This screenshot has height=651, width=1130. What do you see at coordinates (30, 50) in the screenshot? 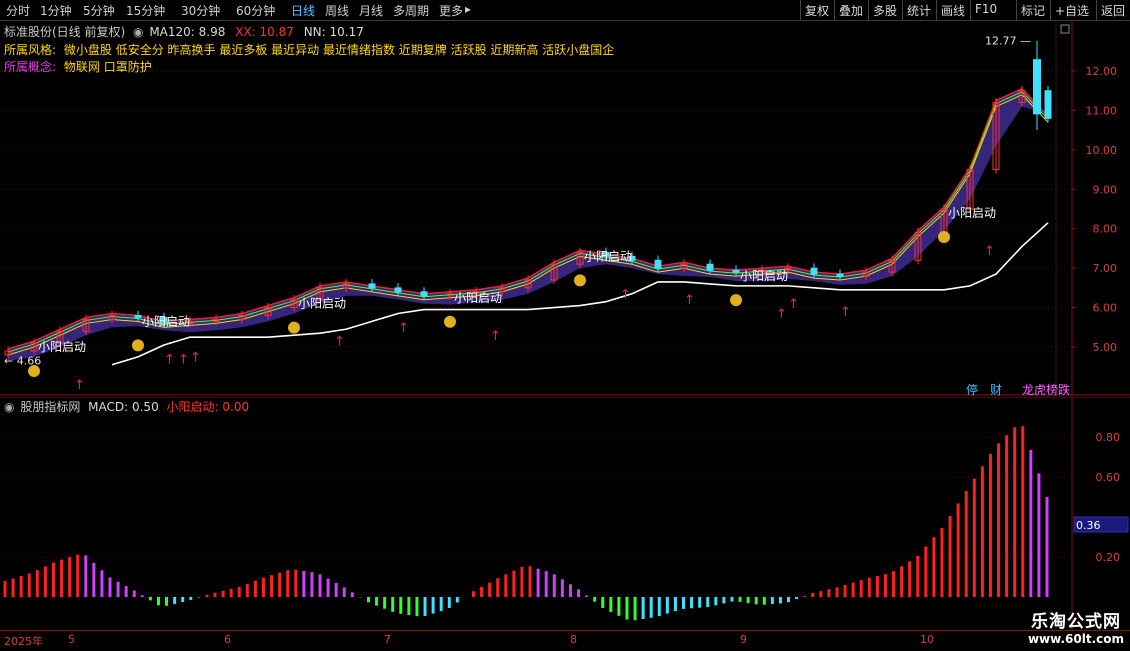
I see `style-label: 所属风格:` at bounding box center [30, 50].